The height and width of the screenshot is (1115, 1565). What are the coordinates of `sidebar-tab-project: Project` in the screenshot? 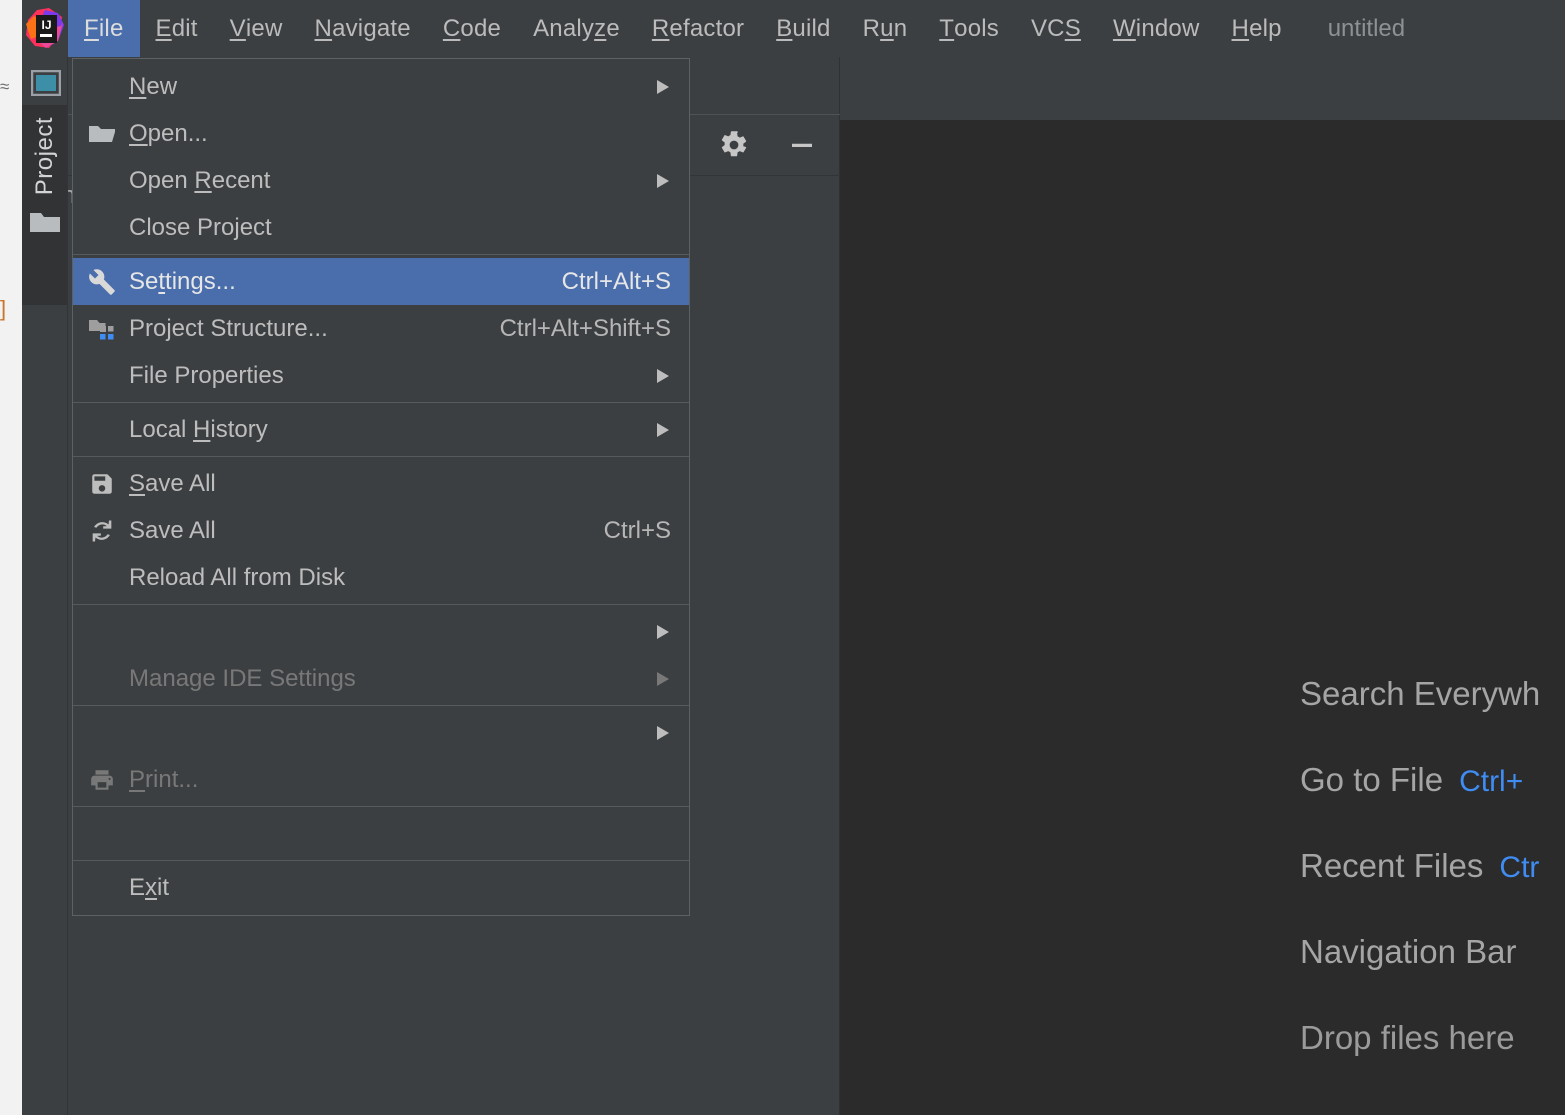 It's located at (44, 205).